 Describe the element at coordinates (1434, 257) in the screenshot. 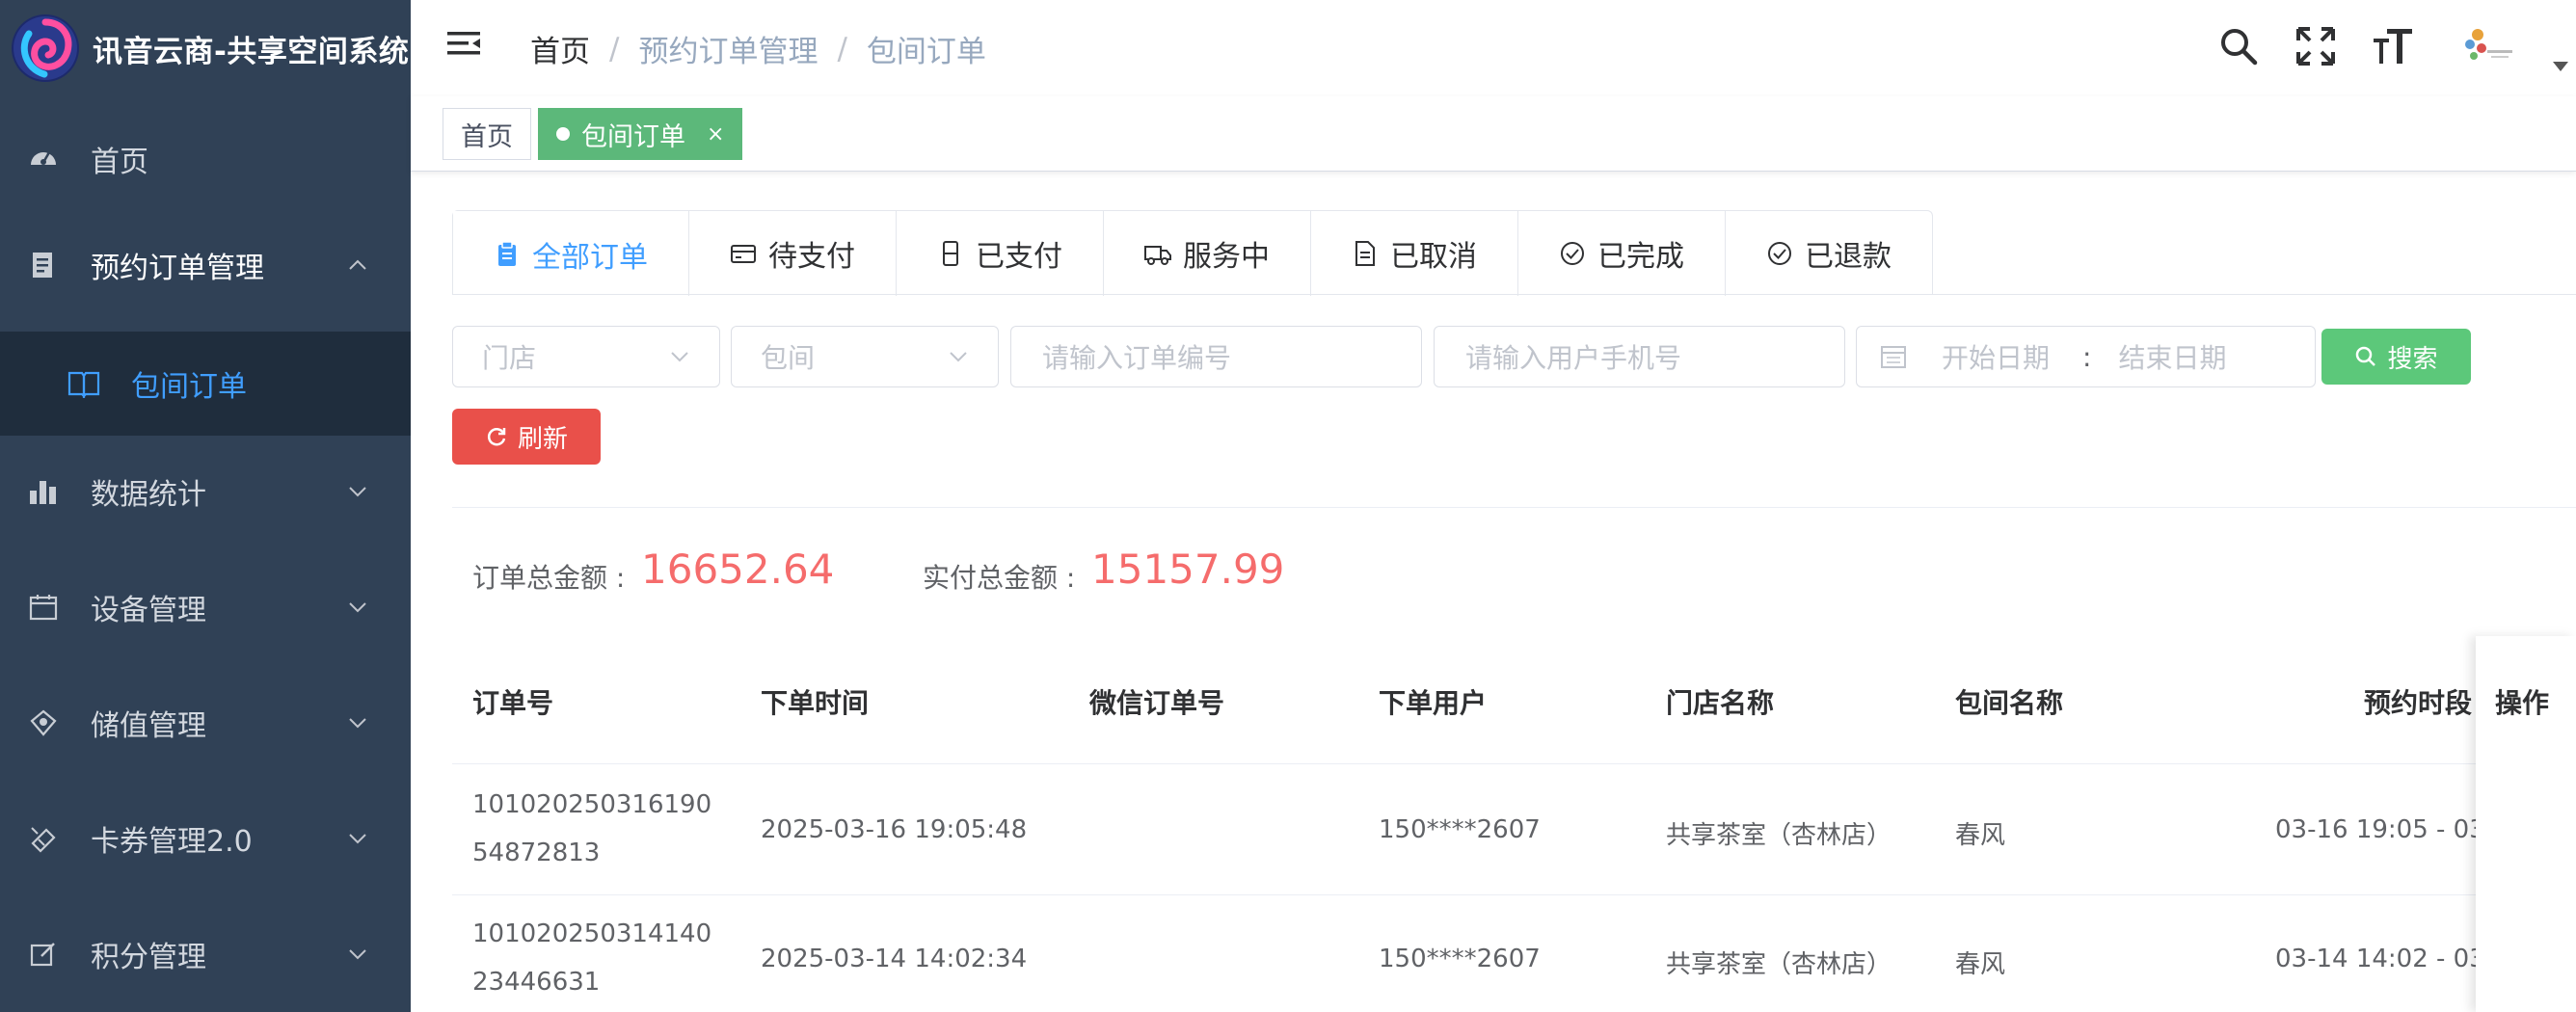

I see `tab-label: 已取消` at that location.